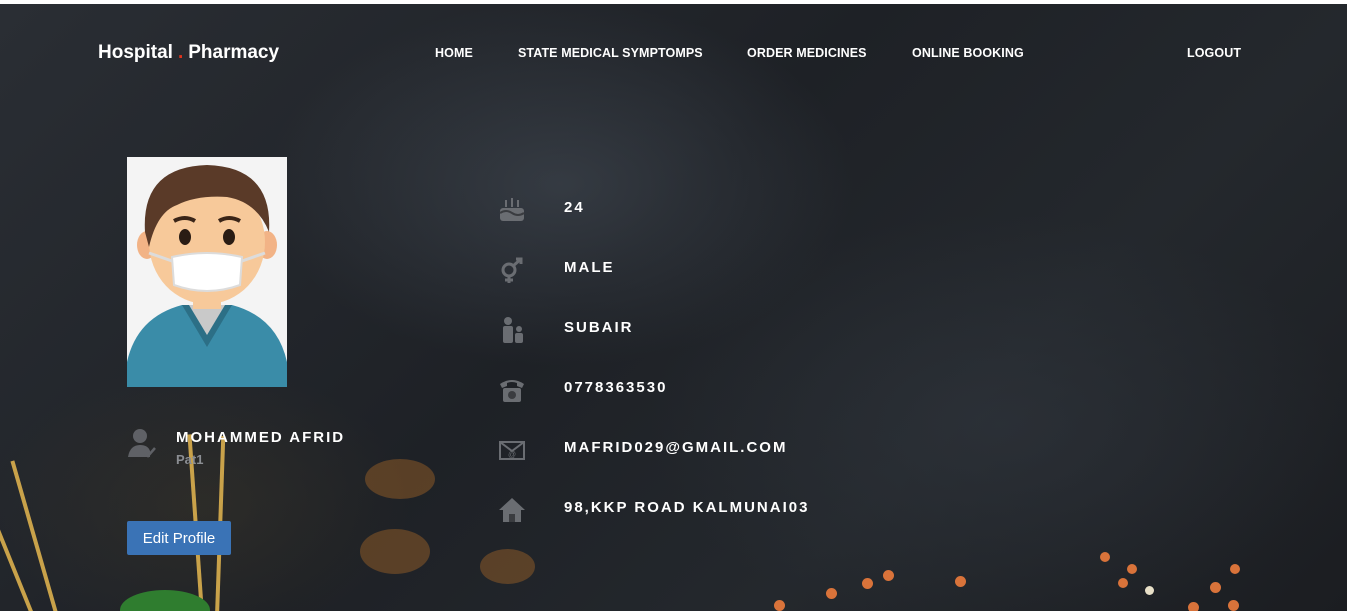  Describe the element at coordinates (142, 443) in the screenshot. I see `user-check-icon` at that location.